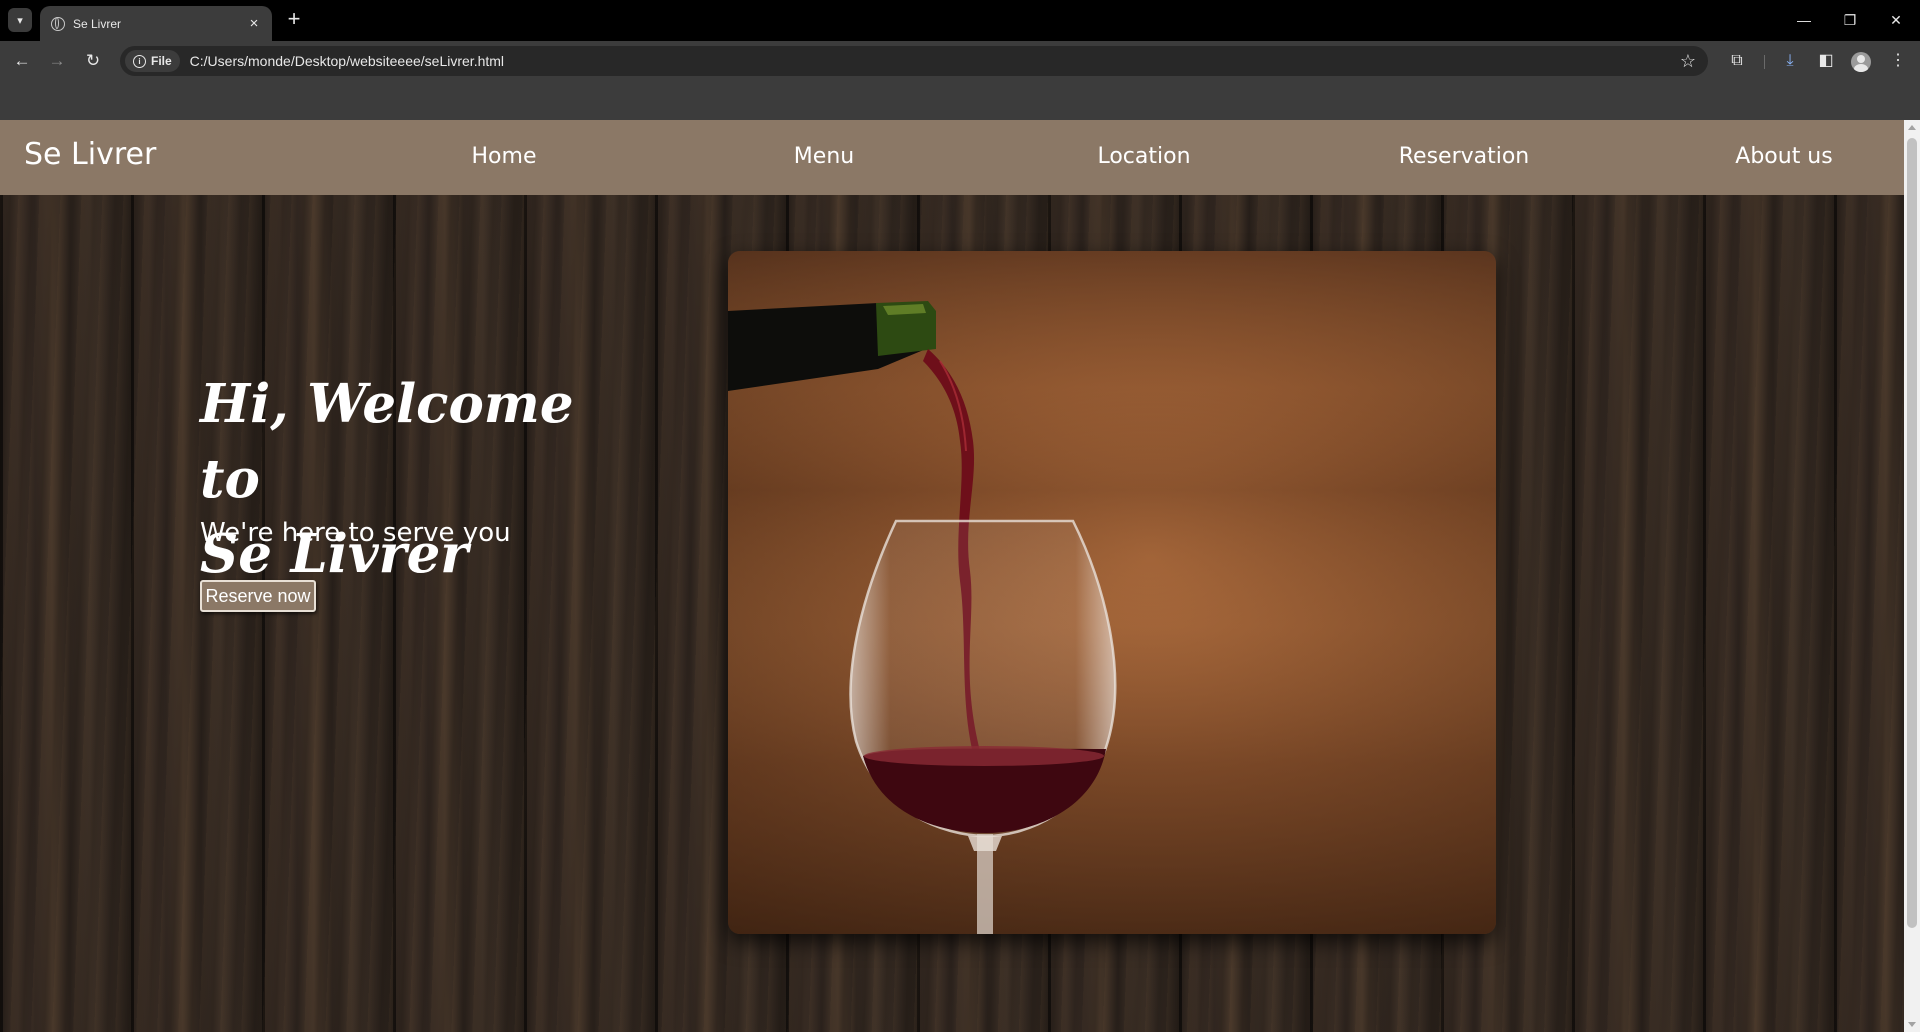 The height and width of the screenshot is (1032, 1920). I want to click on hero-title: Hi, Welcome to Se Livrer, so click(420, 479).